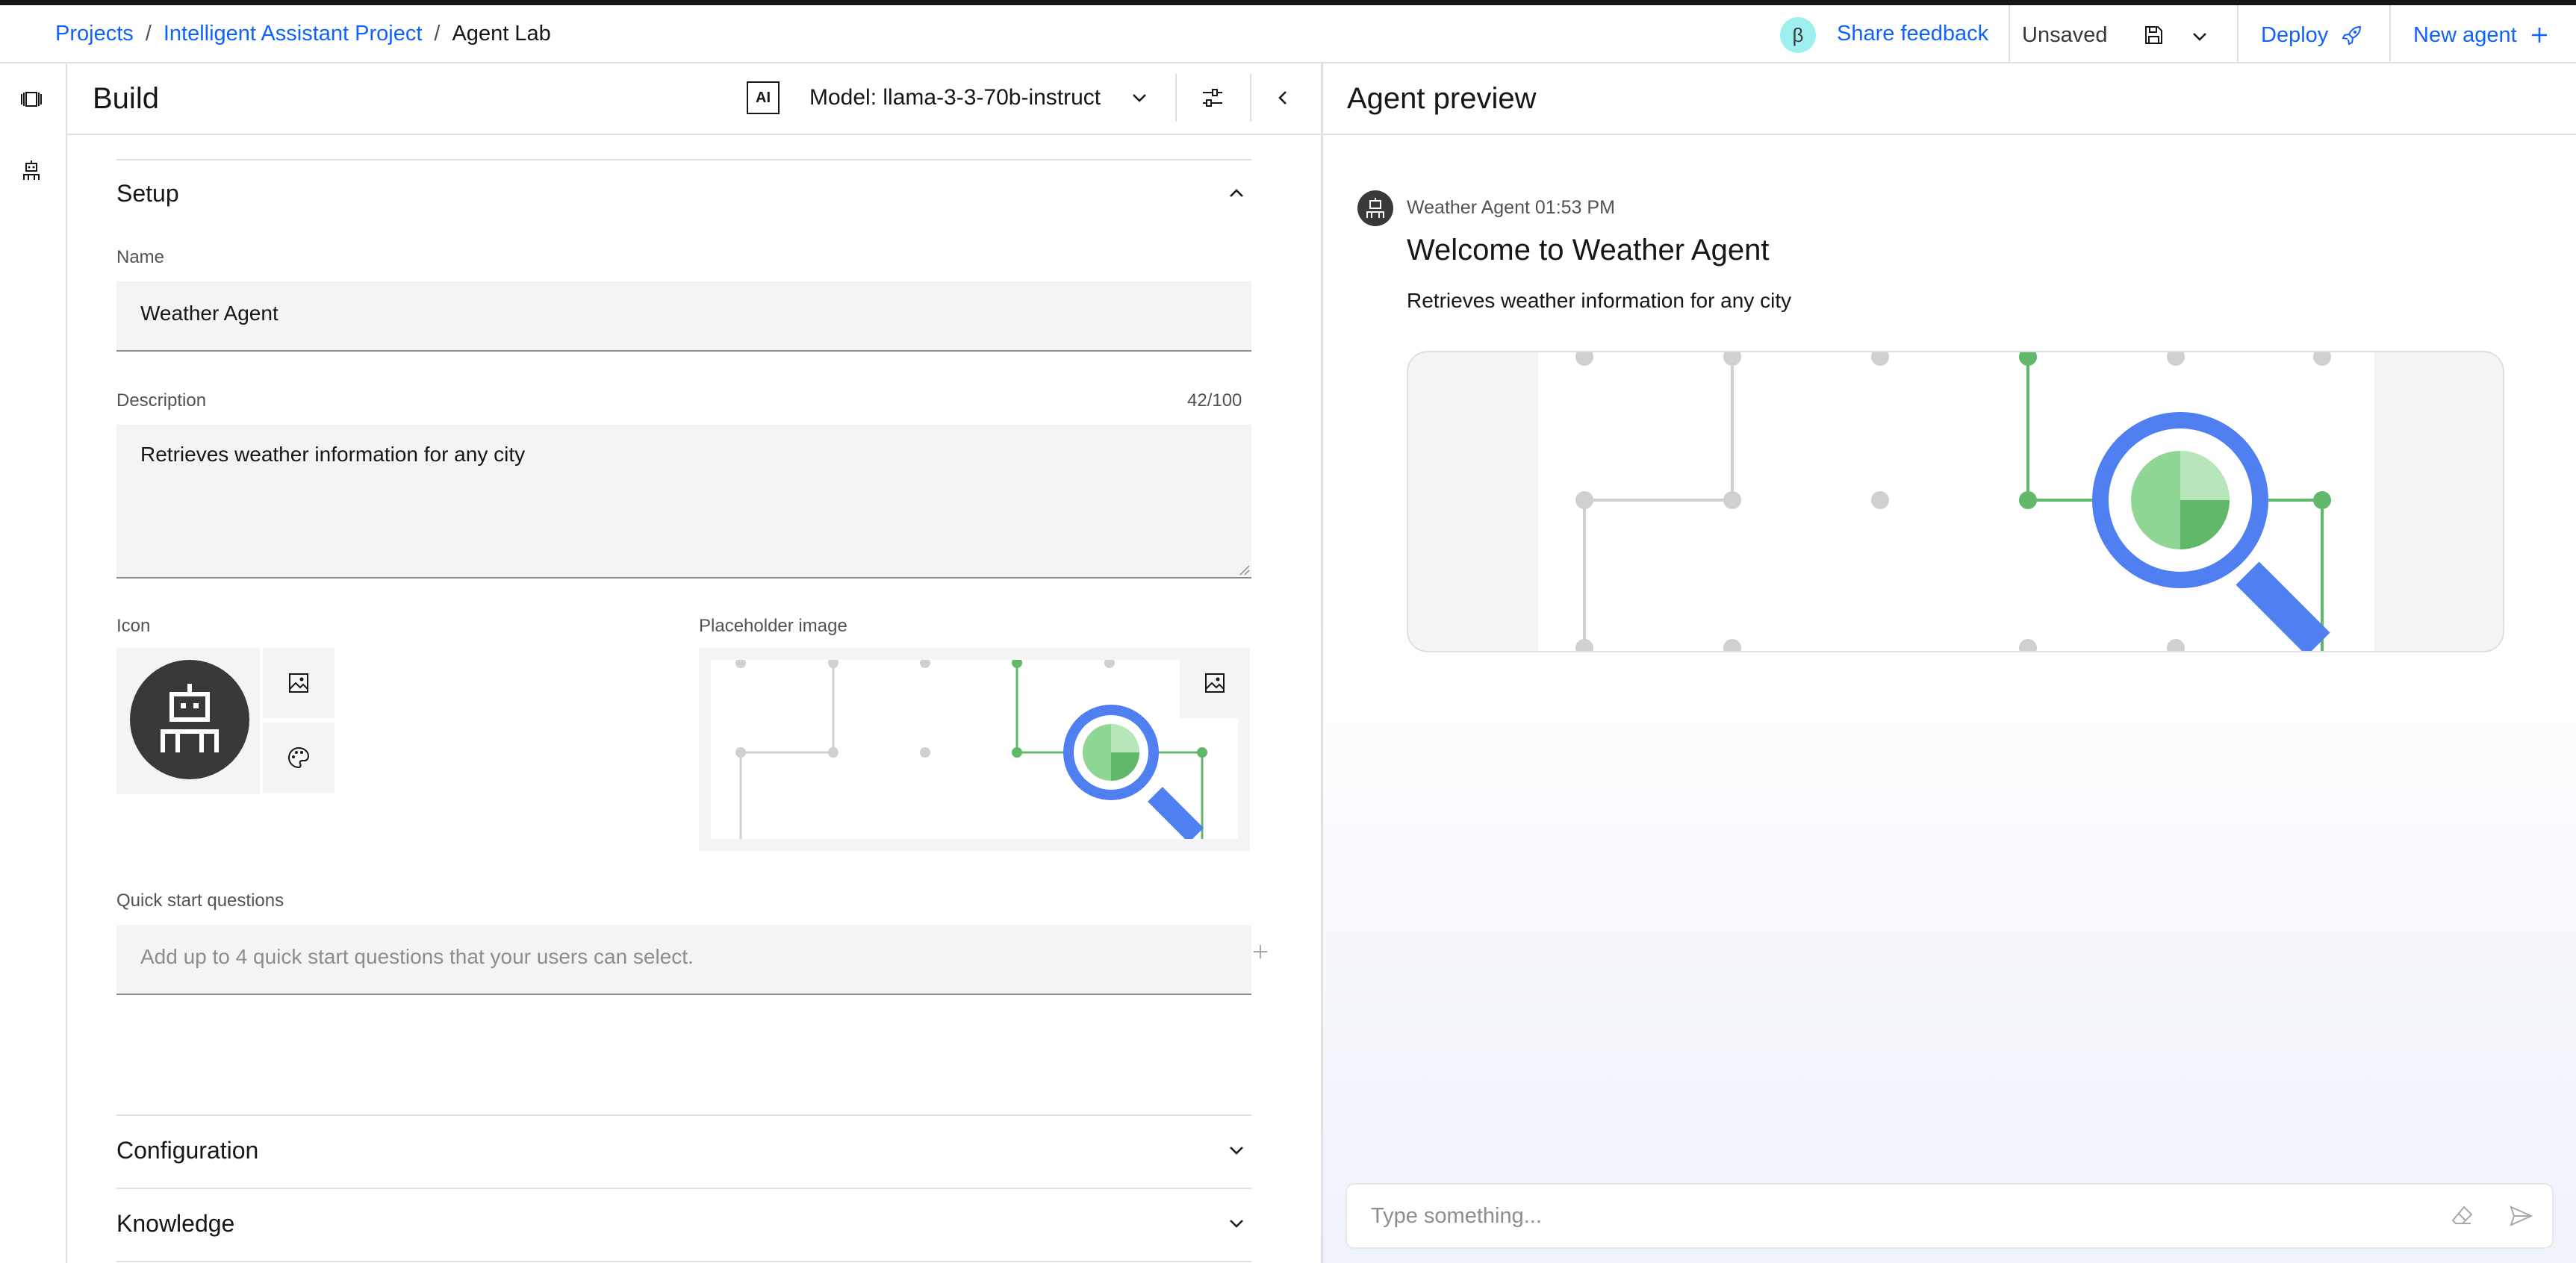  What do you see at coordinates (2352, 36) in the screenshot?
I see `rocket-icon` at bounding box center [2352, 36].